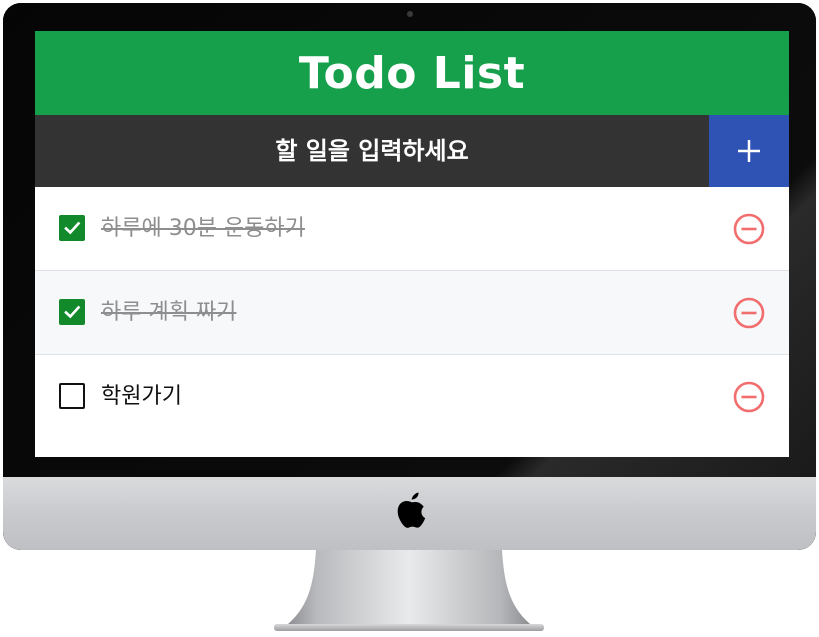 This screenshot has width=819, height=637. Describe the element at coordinates (203, 228) in the screenshot. I see `todo-text: 하루에 30분 운동하기` at that location.